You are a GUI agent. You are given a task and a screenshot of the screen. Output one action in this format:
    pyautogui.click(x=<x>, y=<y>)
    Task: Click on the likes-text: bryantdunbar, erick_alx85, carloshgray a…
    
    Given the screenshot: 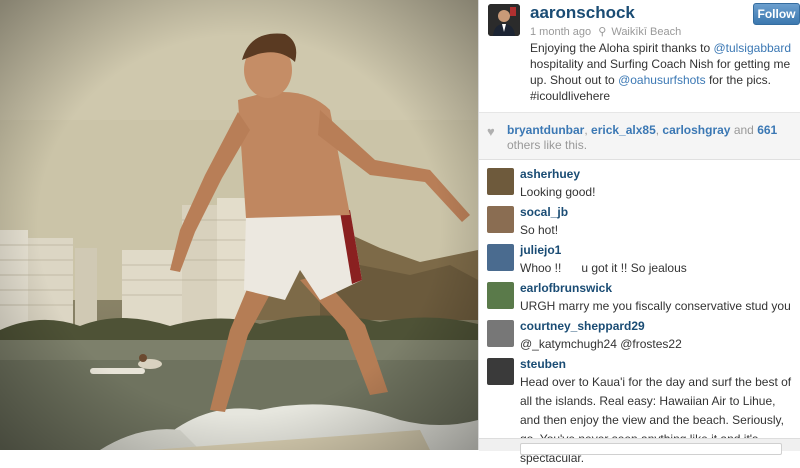 What is the action you would take?
    pyautogui.click(x=642, y=137)
    